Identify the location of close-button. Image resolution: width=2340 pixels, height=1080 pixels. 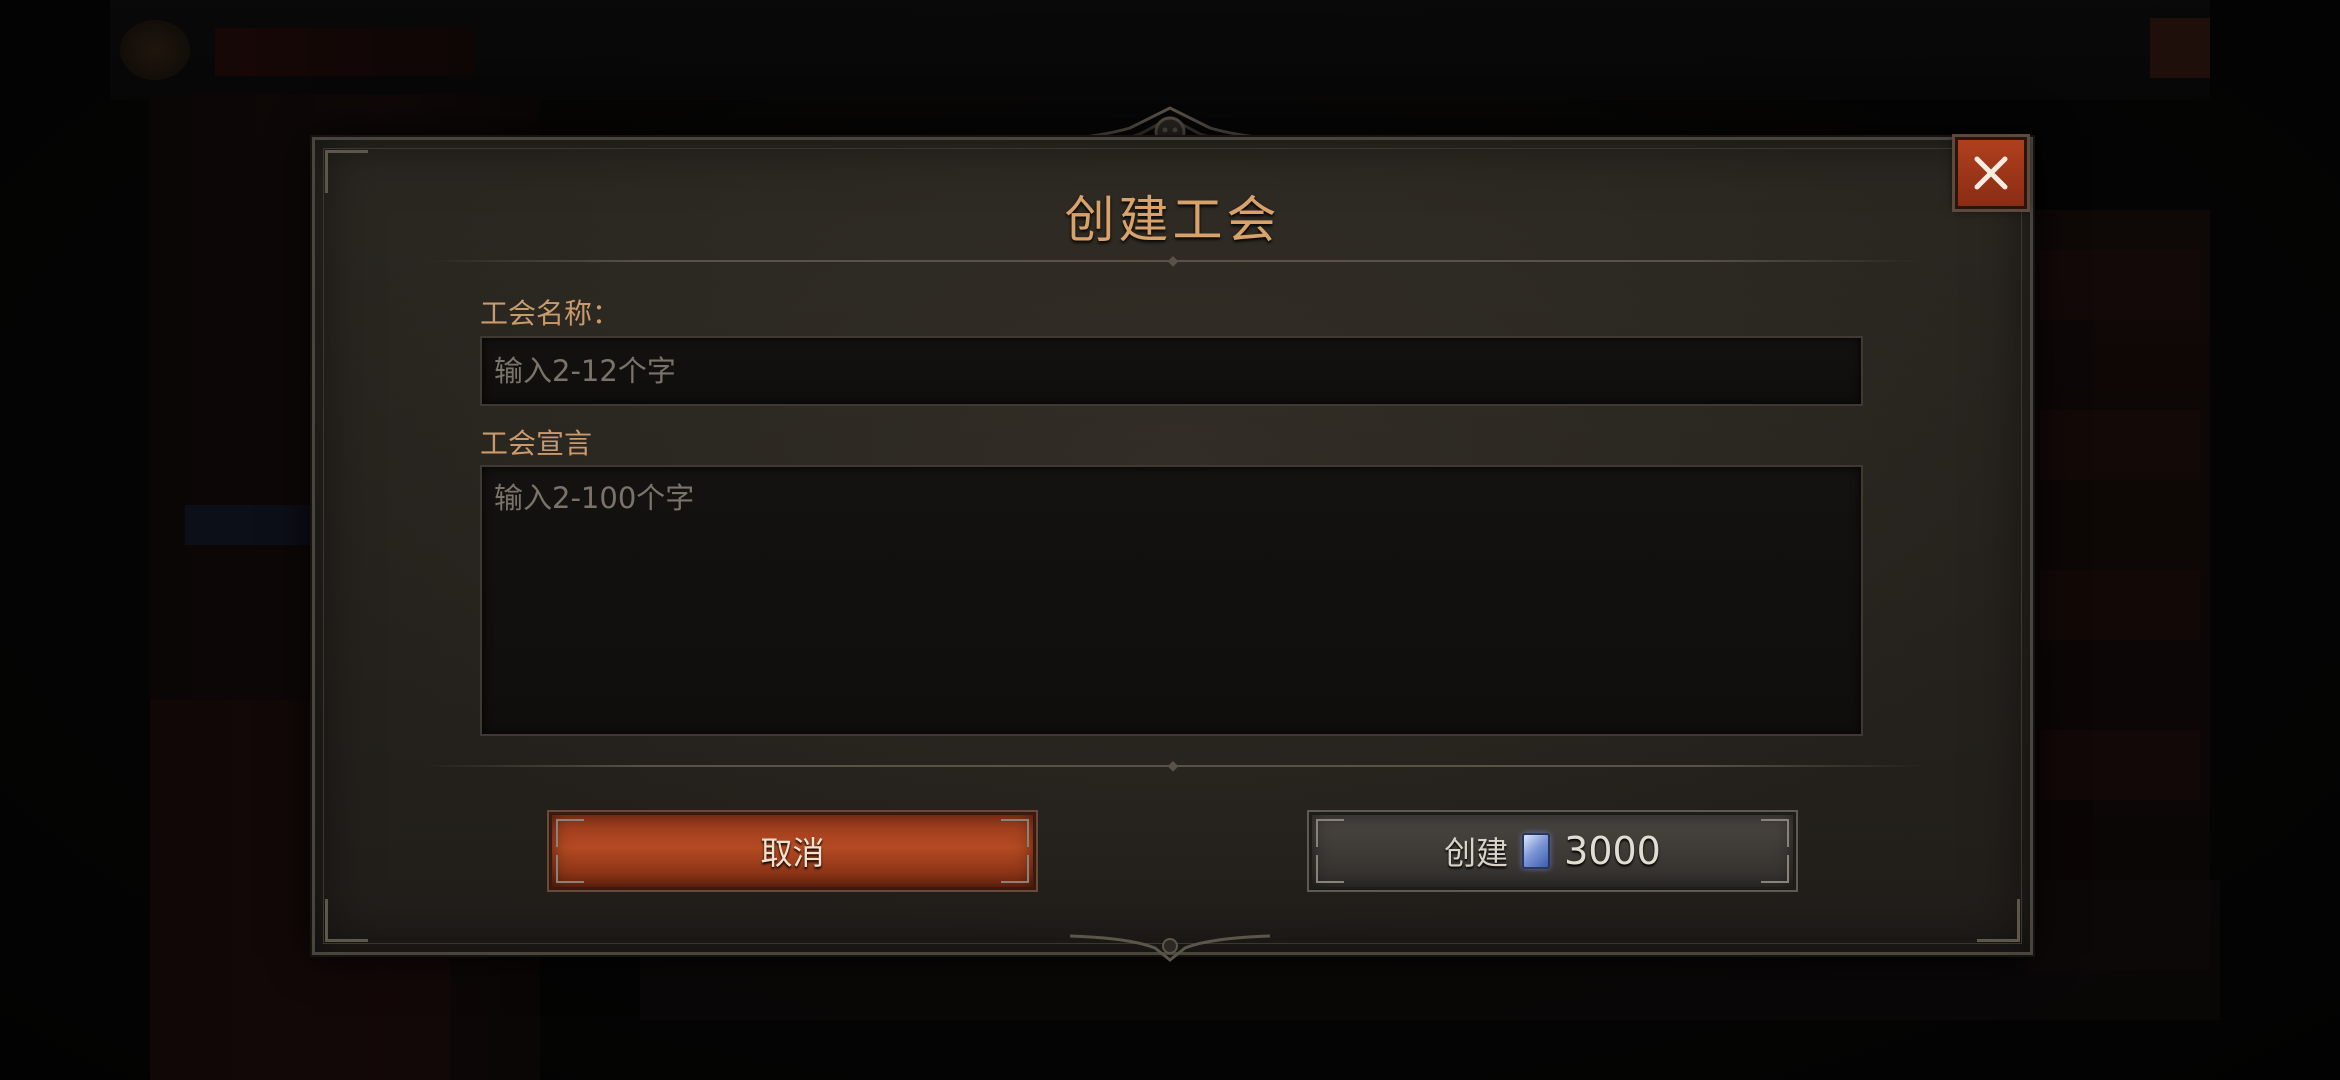
(1991, 173).